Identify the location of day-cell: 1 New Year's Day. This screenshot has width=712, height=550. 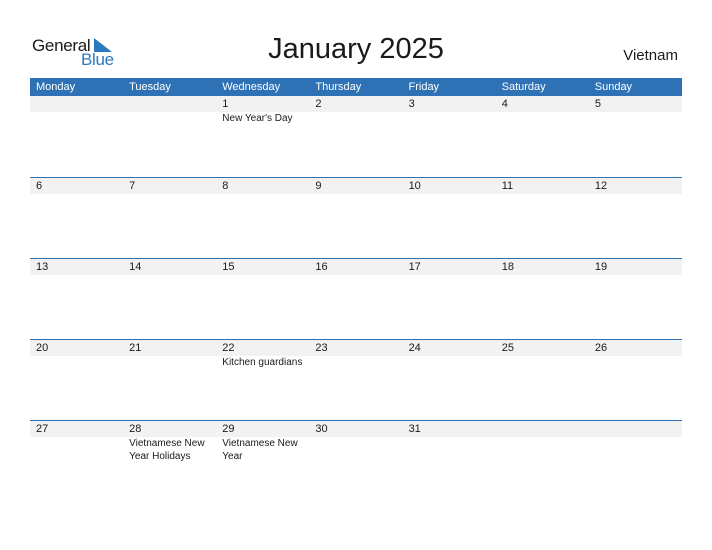
(262, 110).